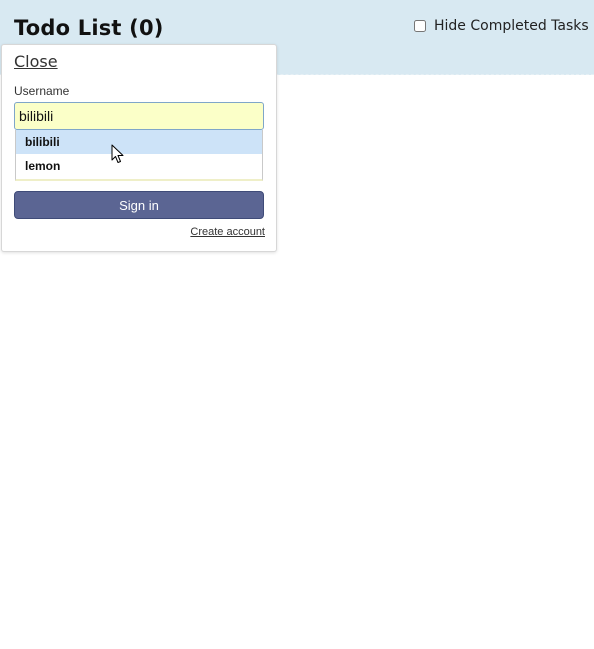 The width and height of the screenshot is (594, 649). What do you see at coordinates (117, 153) in the screenshot?
I see `mouse-pointer-icon` at bounding box center [117, 153].